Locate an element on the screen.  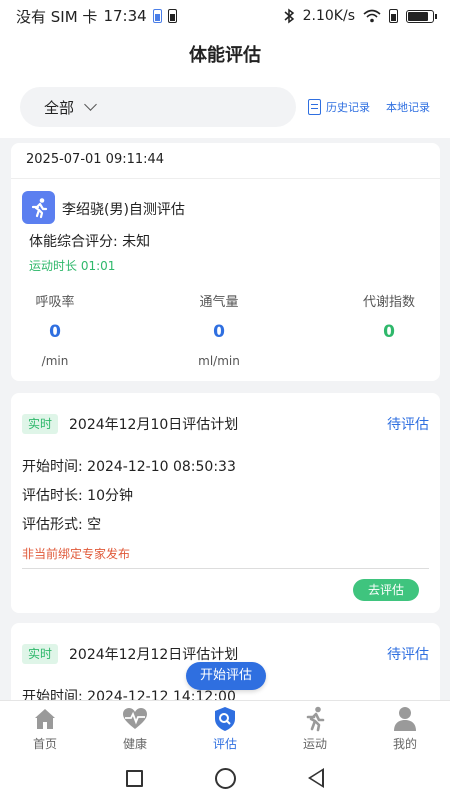
back-triangle-icon is located at coordinates (316, 778).